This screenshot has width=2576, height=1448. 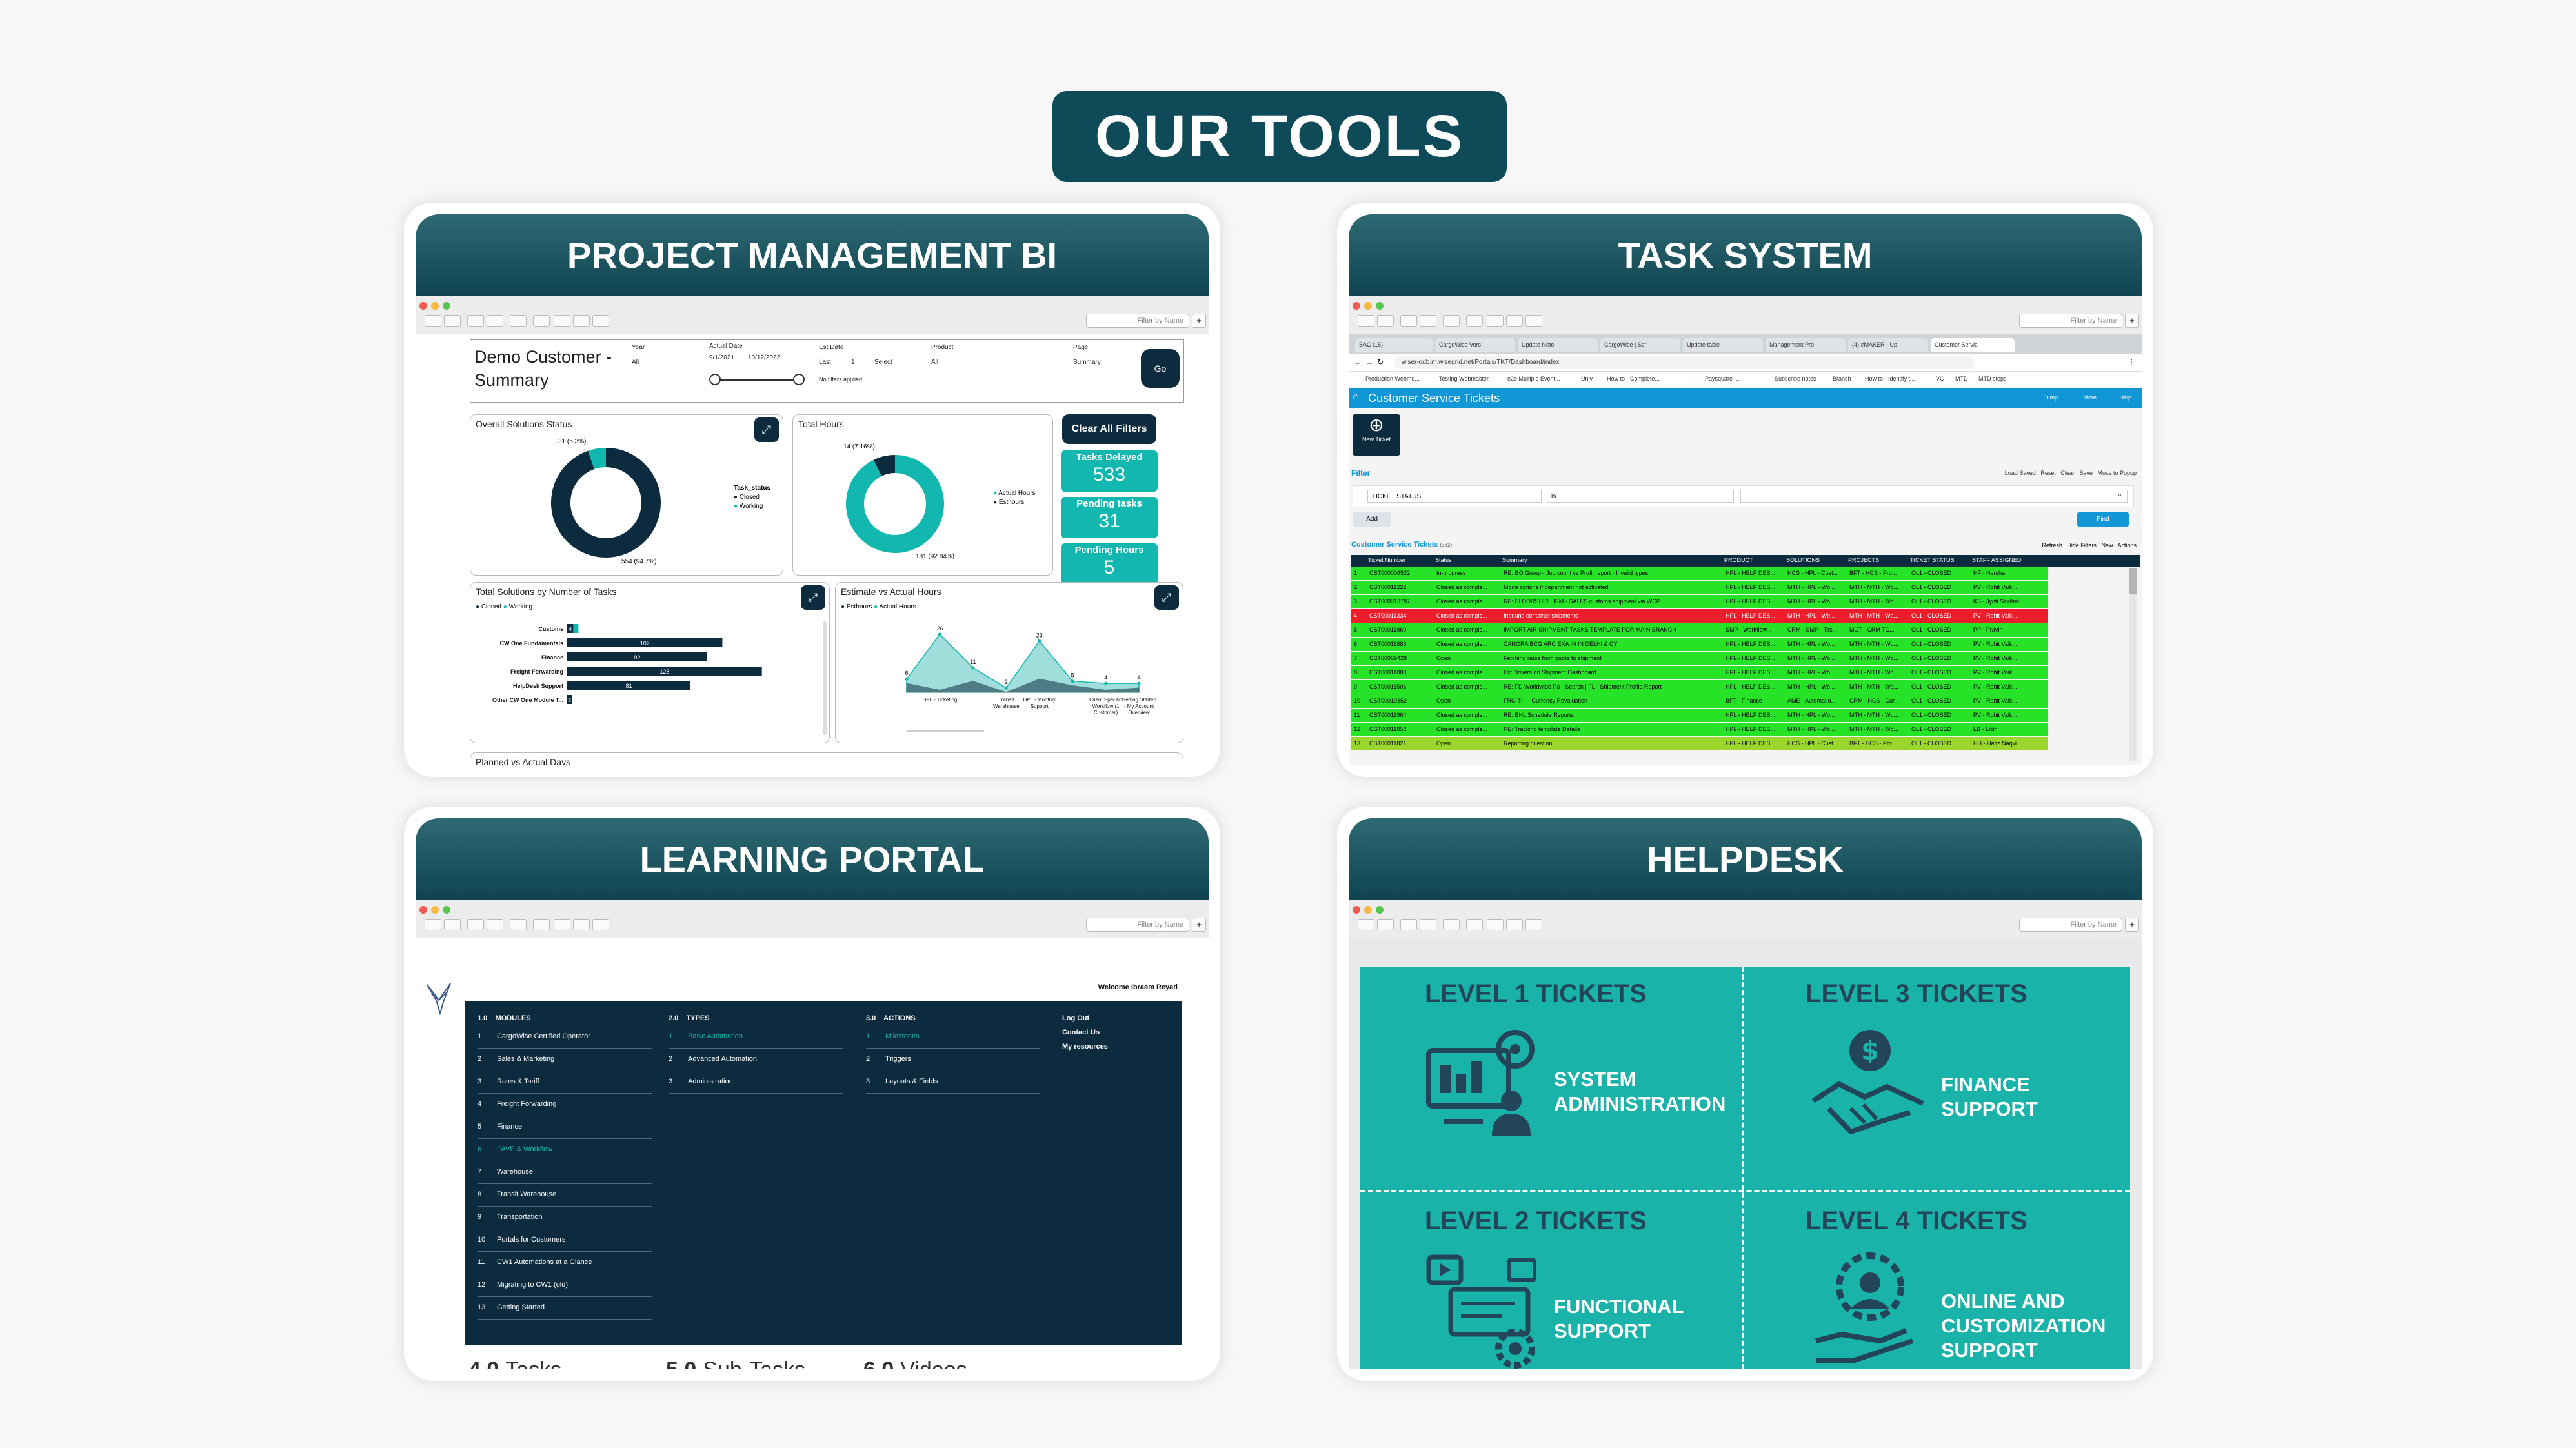 What do you see at coordinates (956, 1363) in the screenshot?
I see `videos-section: 6.0 Videos` at bounding box center [956, 1363].